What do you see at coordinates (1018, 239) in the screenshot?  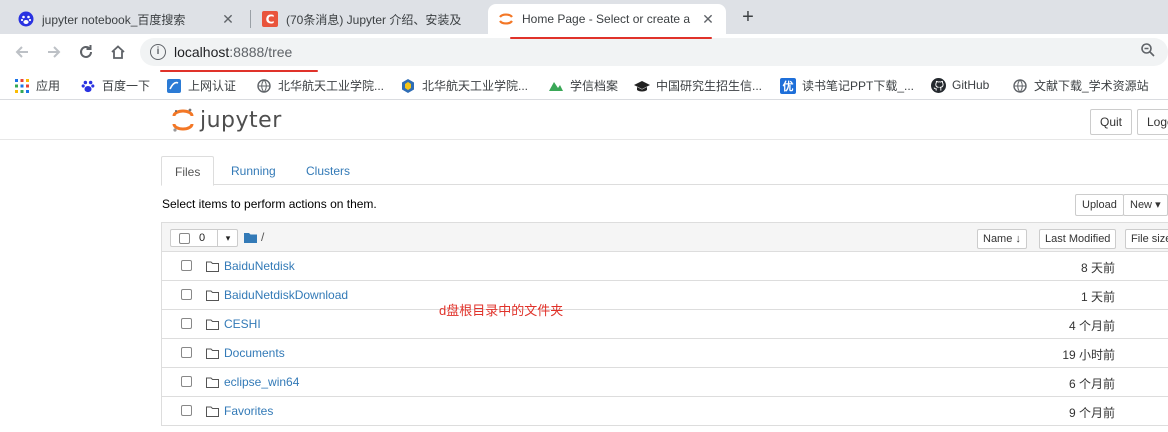 I see `arrow-down-icon: ↓` at bounding box center [1018, 239].